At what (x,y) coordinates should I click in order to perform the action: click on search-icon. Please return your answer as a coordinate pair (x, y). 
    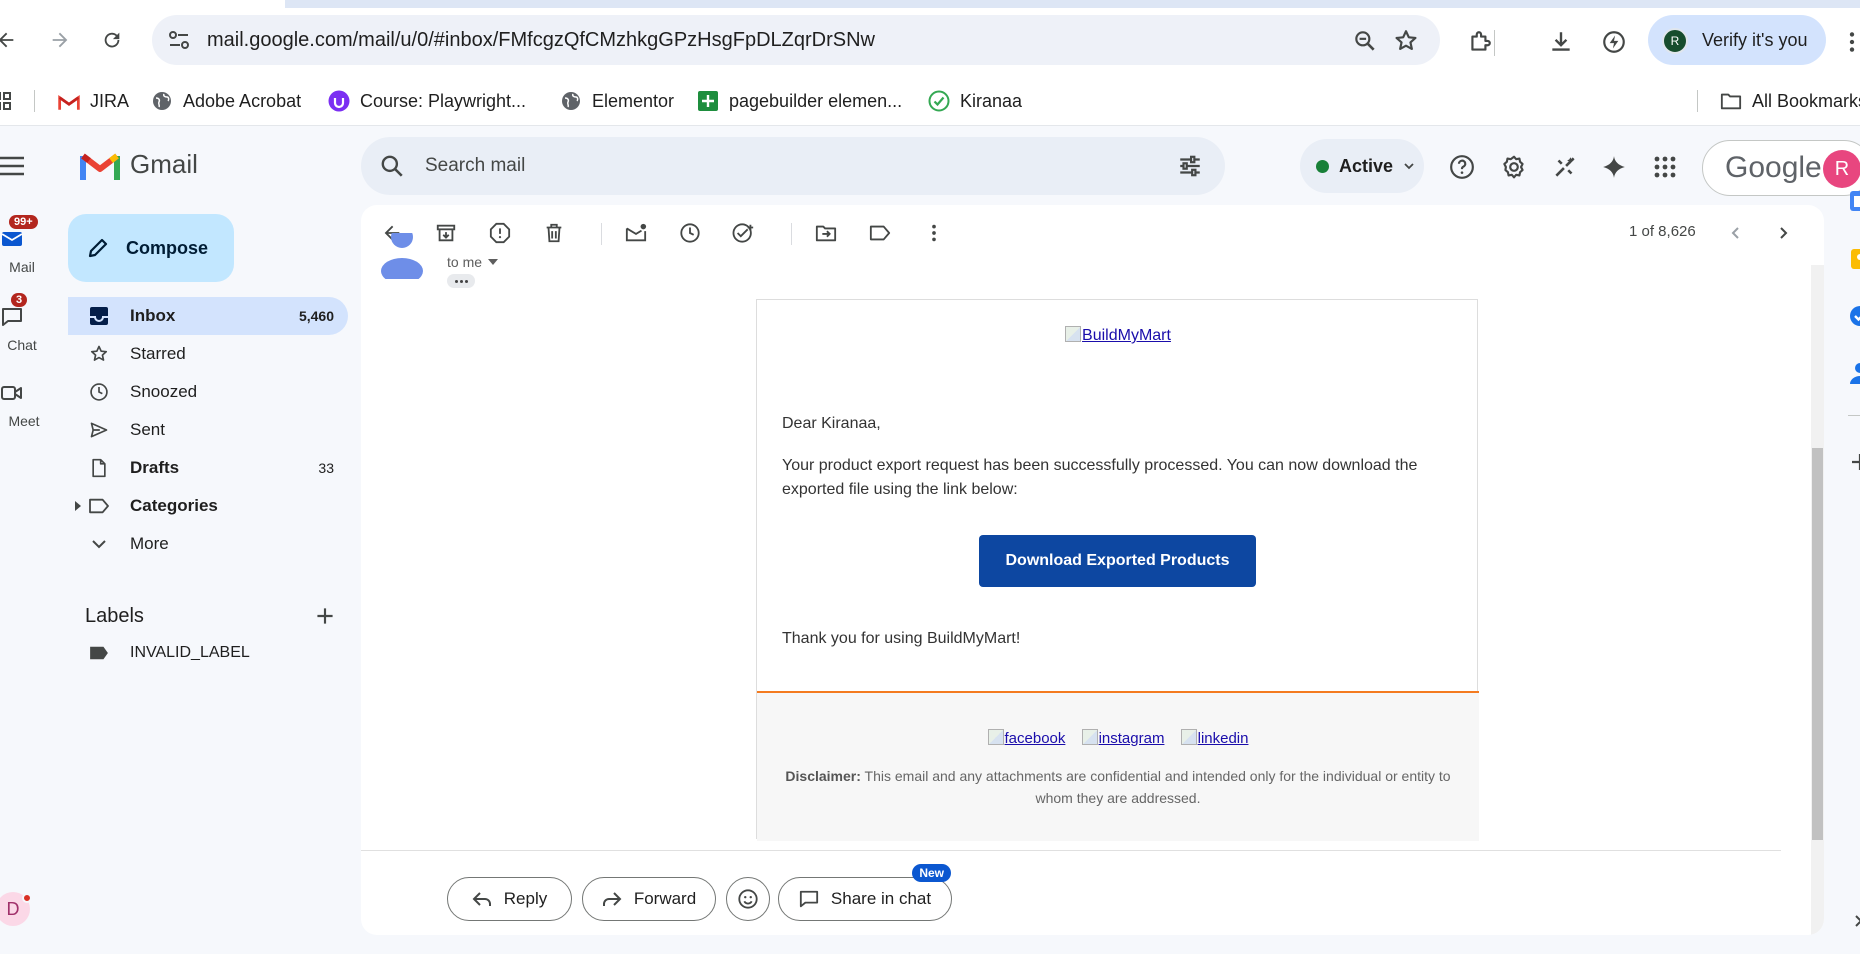
    Looking at the image, I should click on (392, 166).